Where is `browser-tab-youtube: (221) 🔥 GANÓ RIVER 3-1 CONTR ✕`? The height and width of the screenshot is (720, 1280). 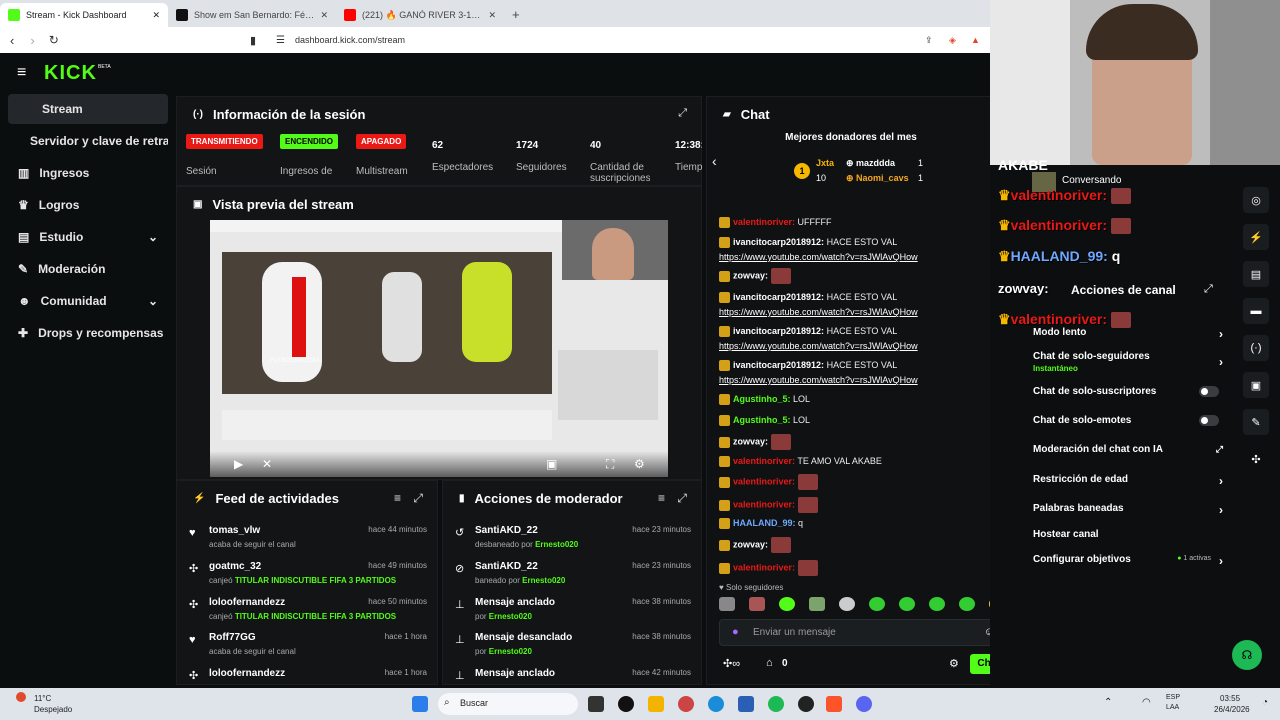 browser-tab-youtube: (221) 🔥 GANÓ RIVER 3-1 CONTR ✕ is located at coordinates (420, 15).